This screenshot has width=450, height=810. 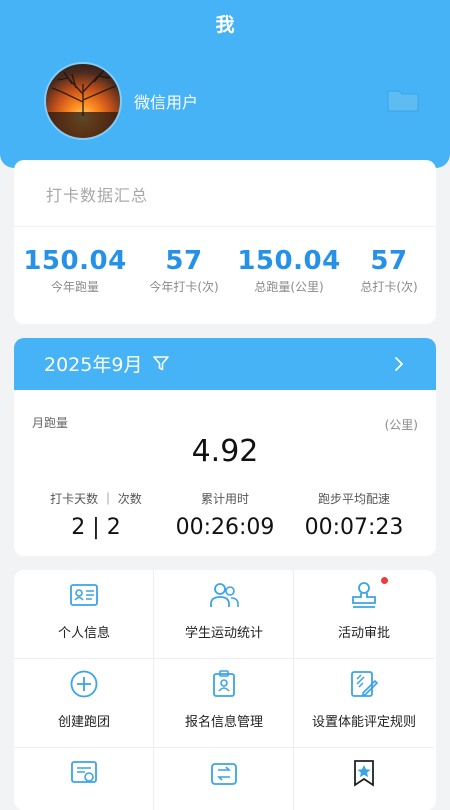 What do you see at coordinates (403, 99) in the screenshot?
I see `folder-icon` at bounding box center [403, 99].